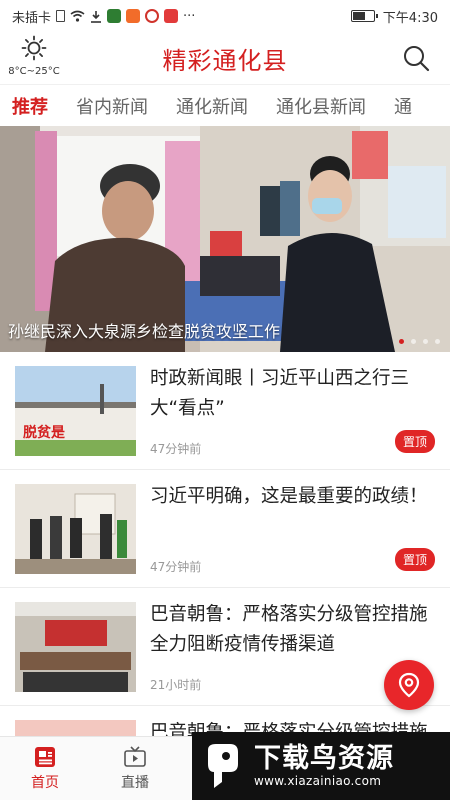  I want to click on nav-live: 直播, so click(135, 768).